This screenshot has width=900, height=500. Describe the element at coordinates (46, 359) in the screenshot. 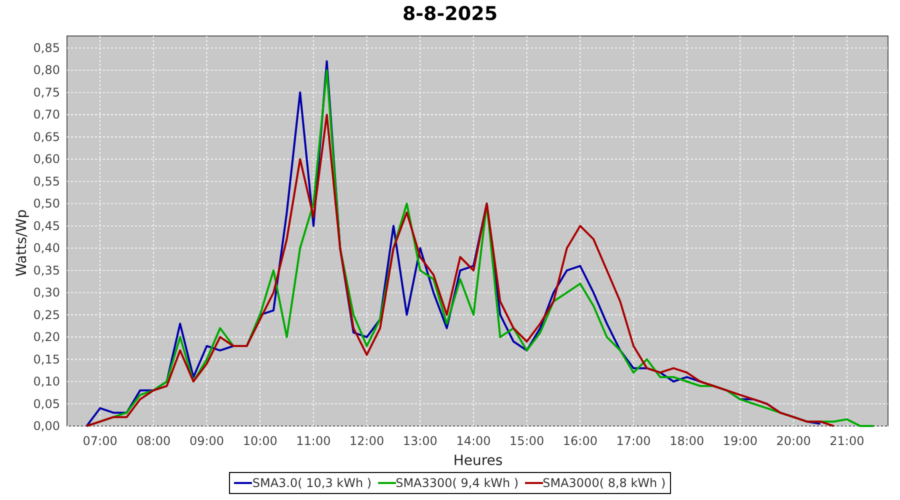

I see `y-tick-label: 0,15` at that location.